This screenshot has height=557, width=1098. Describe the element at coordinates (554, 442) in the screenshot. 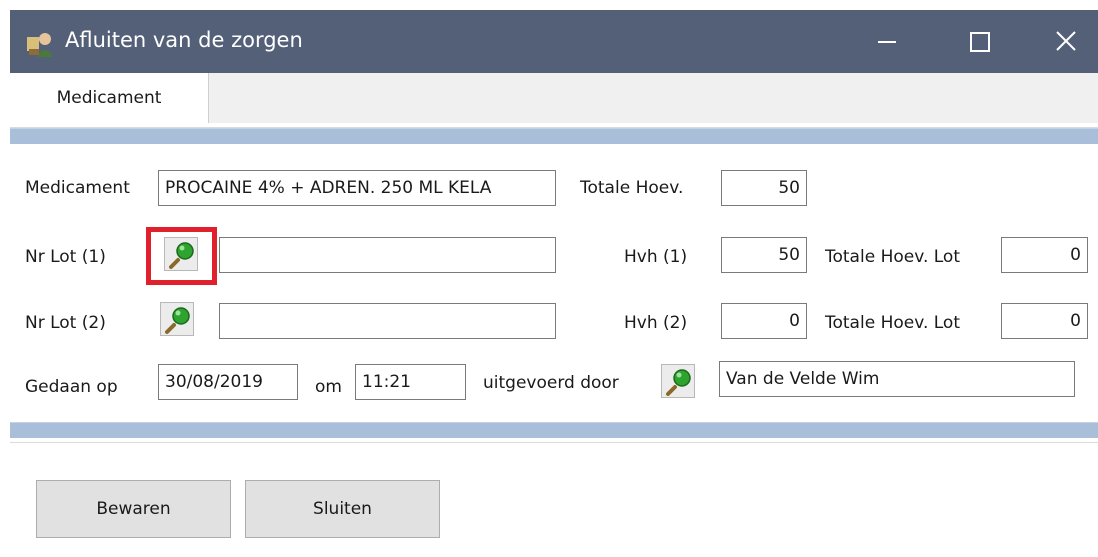

I see `divider` at that location.